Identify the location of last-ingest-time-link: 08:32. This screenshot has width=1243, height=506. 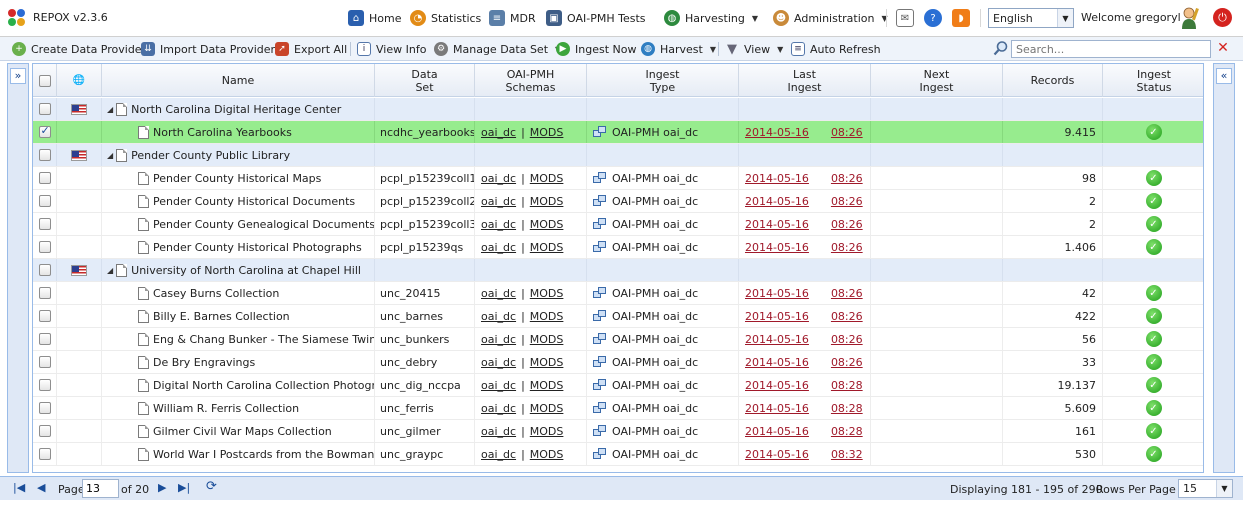
(847, 454).